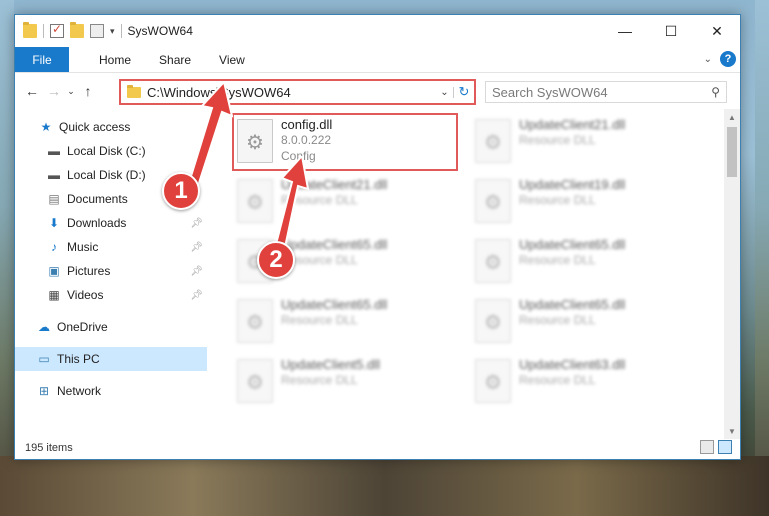 The image size is (769, 516). Describe the element at coordinates (106, 175) in the screenshot. I see `sidebar-item-label: Local Disk (D:)` at that location.